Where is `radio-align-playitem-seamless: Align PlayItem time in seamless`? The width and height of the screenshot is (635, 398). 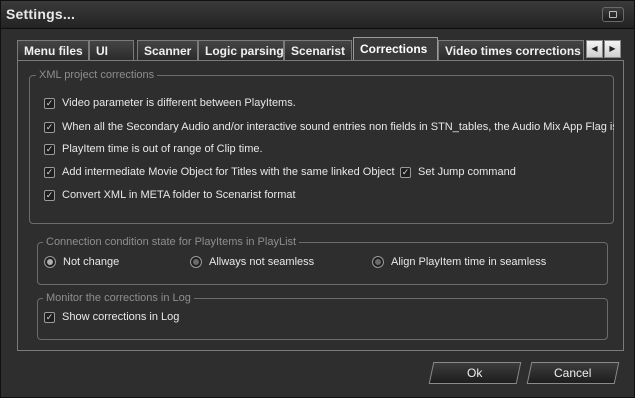
radio-align-playitem-seamless: Align PlayItem time in seamless is located at coordinates (459, 262).